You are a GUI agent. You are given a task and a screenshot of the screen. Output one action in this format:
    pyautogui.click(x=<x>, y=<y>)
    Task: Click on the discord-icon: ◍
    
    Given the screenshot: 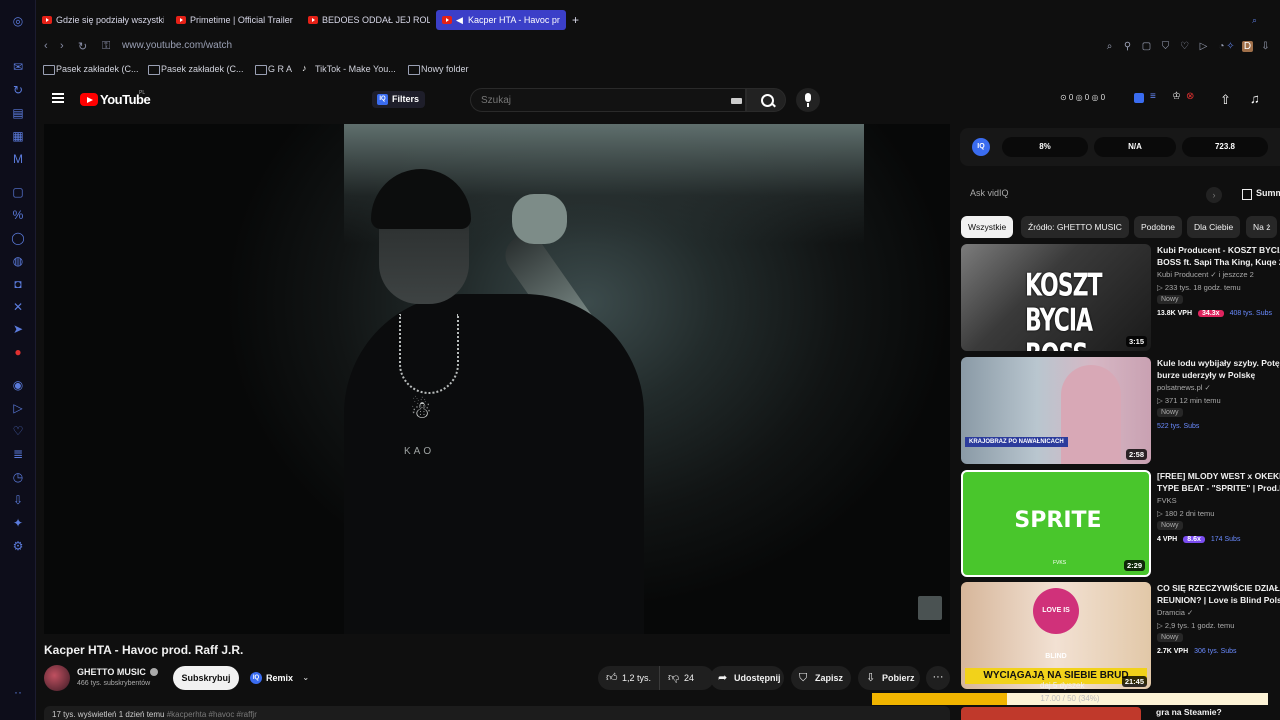 What is the action you would take?
    pyautogui.click(x=18, y=261)
    